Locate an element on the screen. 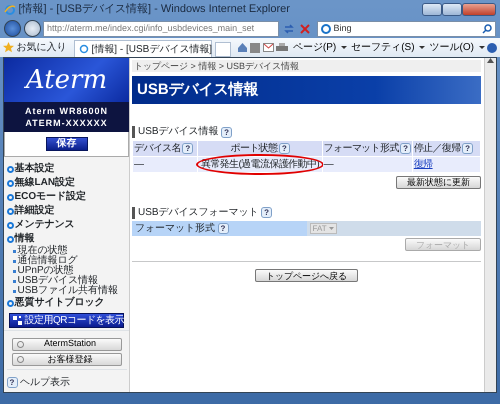 This screenshot has height=404, width=500. sidebar-link-button: お客様登録 is located at coordinates (67, 359).